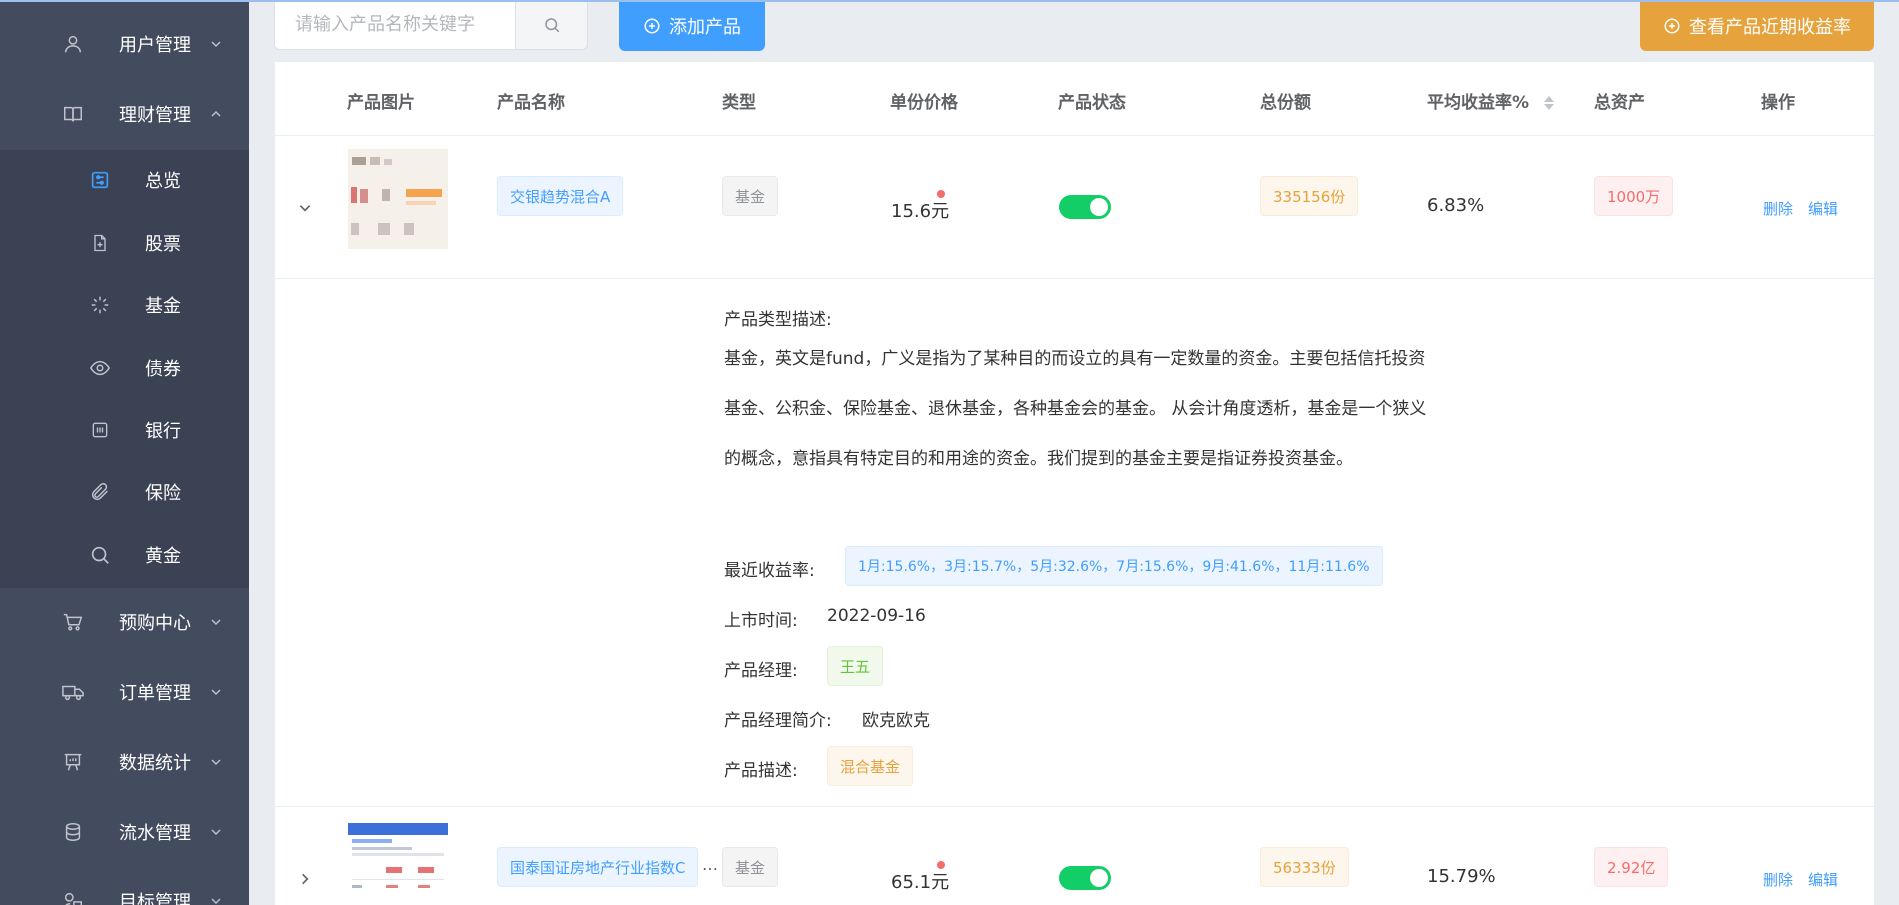 The image size is (1899, 905). Describe the element at coordinates (155, 833) in the screenshot. I see `sidebar-item-label: 流水管理` at that location.